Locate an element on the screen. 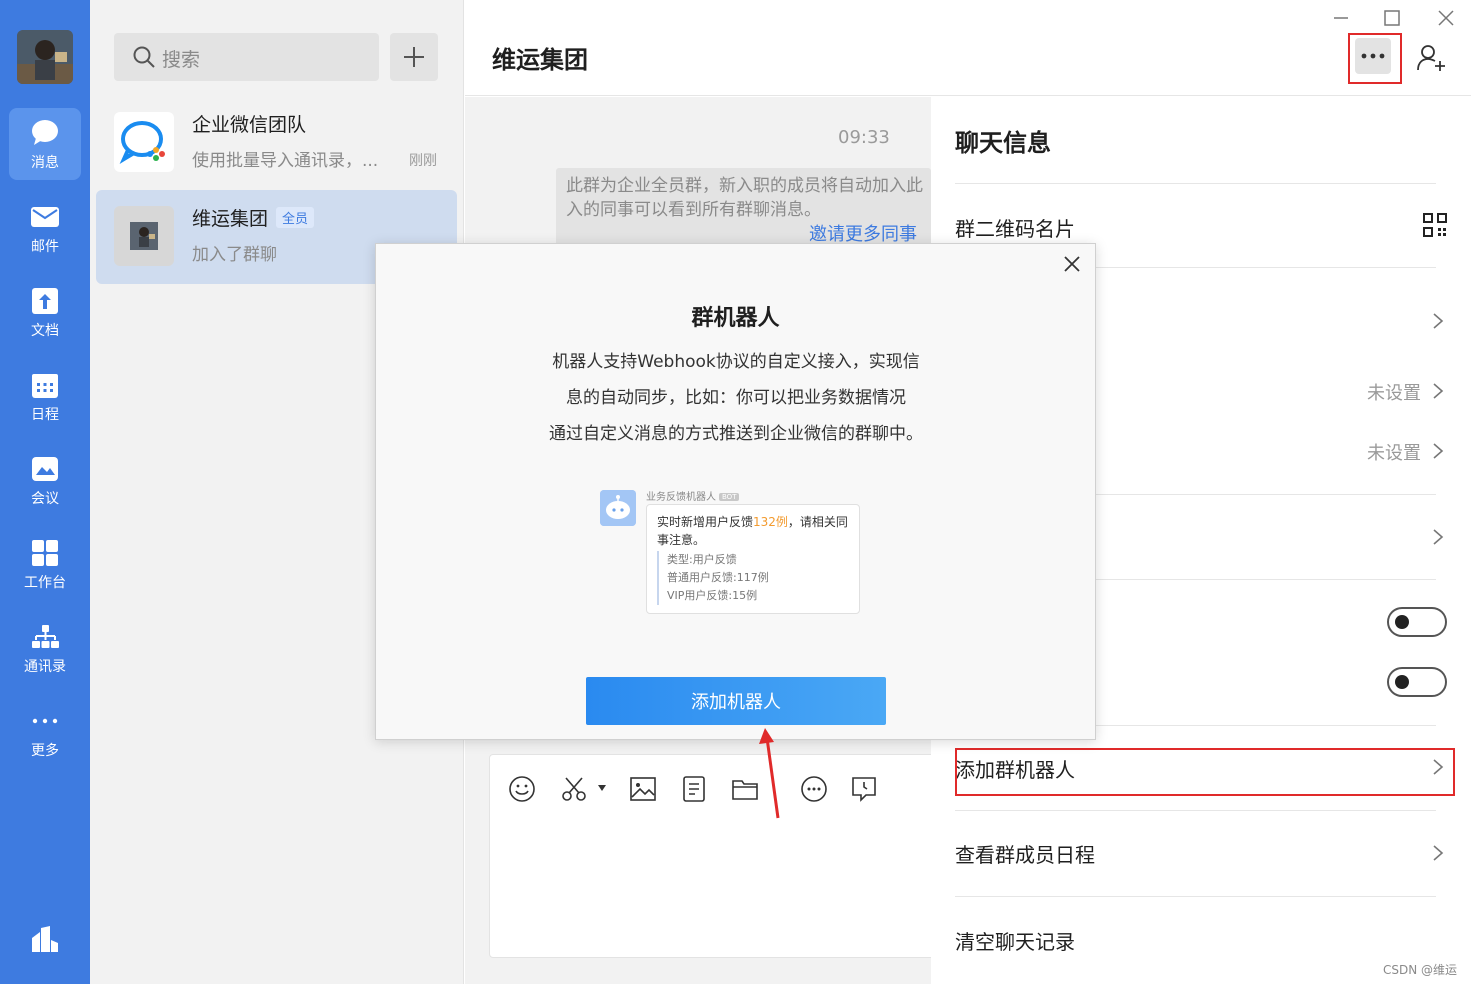 The height and width of the screenshot is (984, 1471). all-members-badge: 全员 is located at coordinates (295, 217).